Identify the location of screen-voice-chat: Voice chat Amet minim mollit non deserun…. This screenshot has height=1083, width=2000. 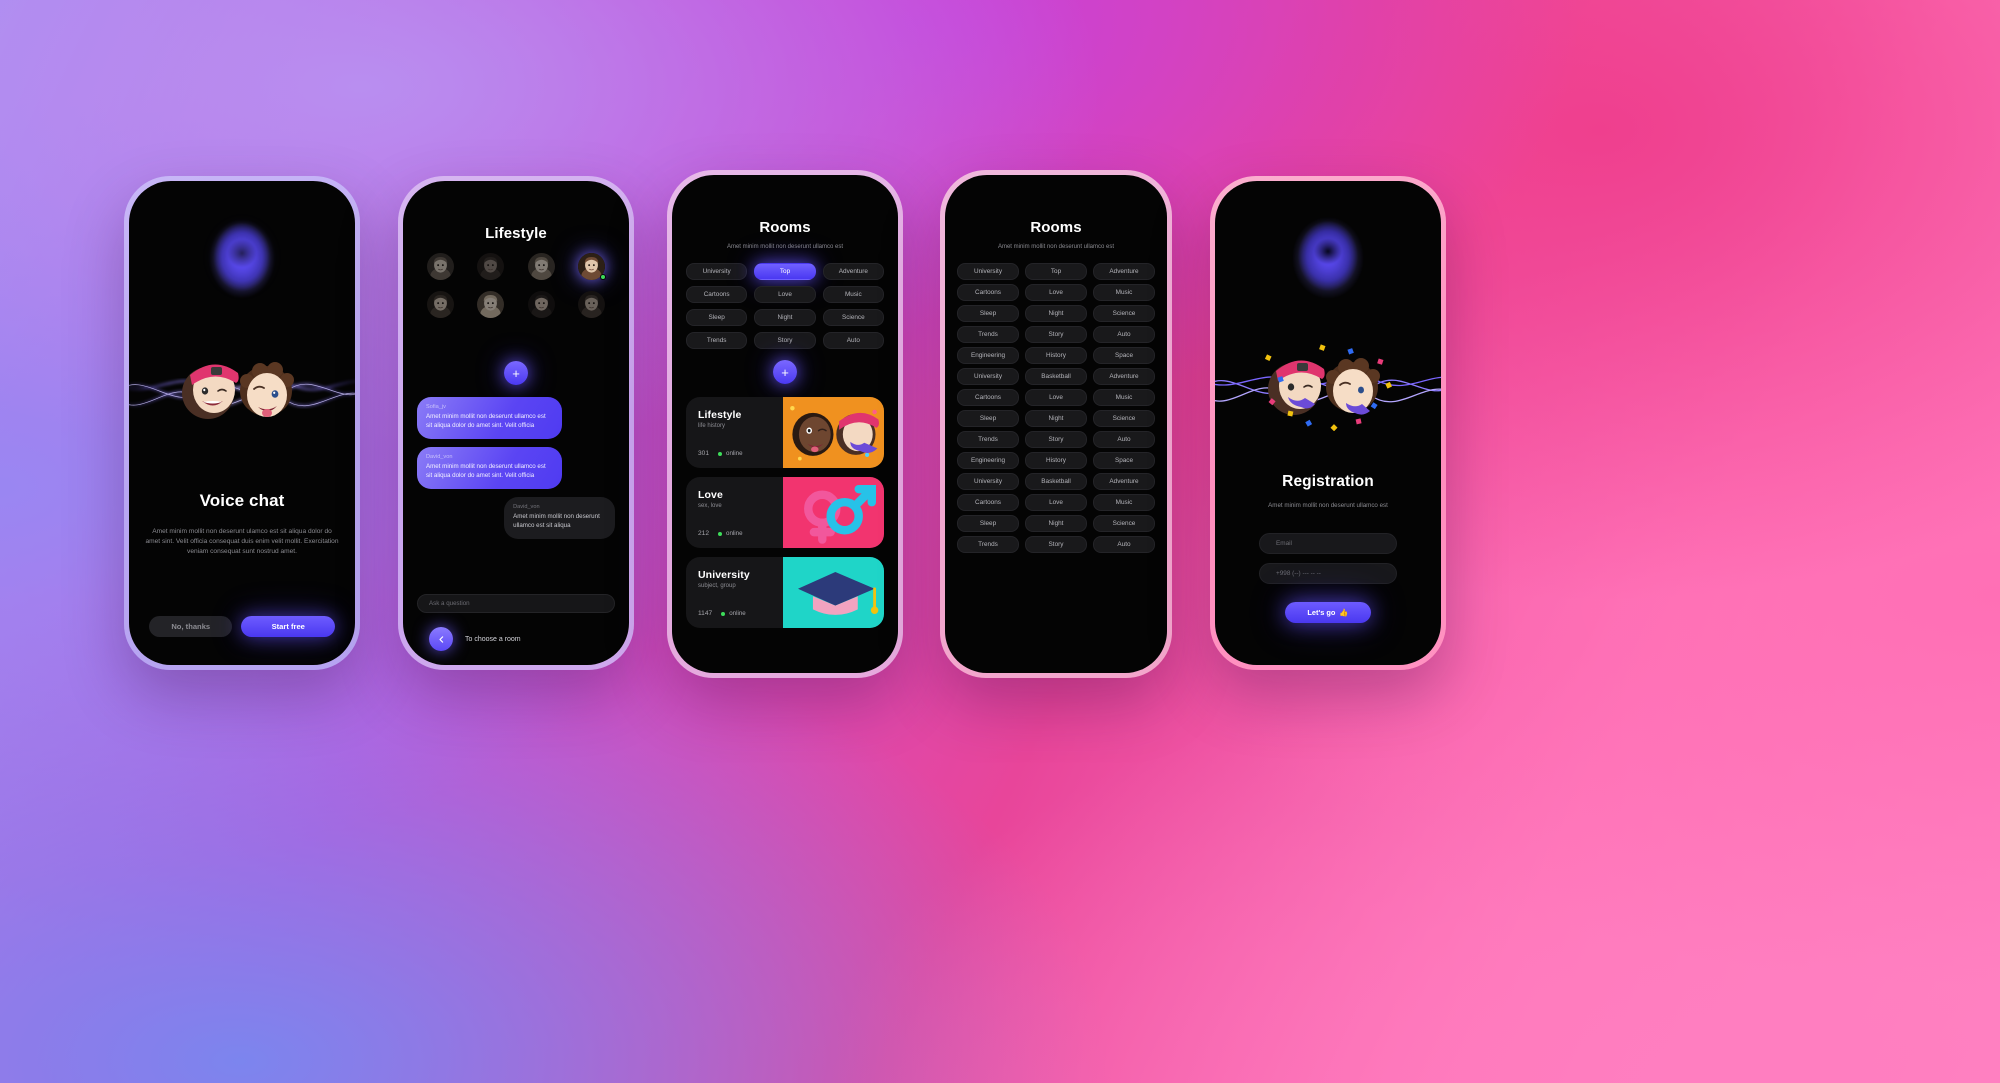
(242, 423).